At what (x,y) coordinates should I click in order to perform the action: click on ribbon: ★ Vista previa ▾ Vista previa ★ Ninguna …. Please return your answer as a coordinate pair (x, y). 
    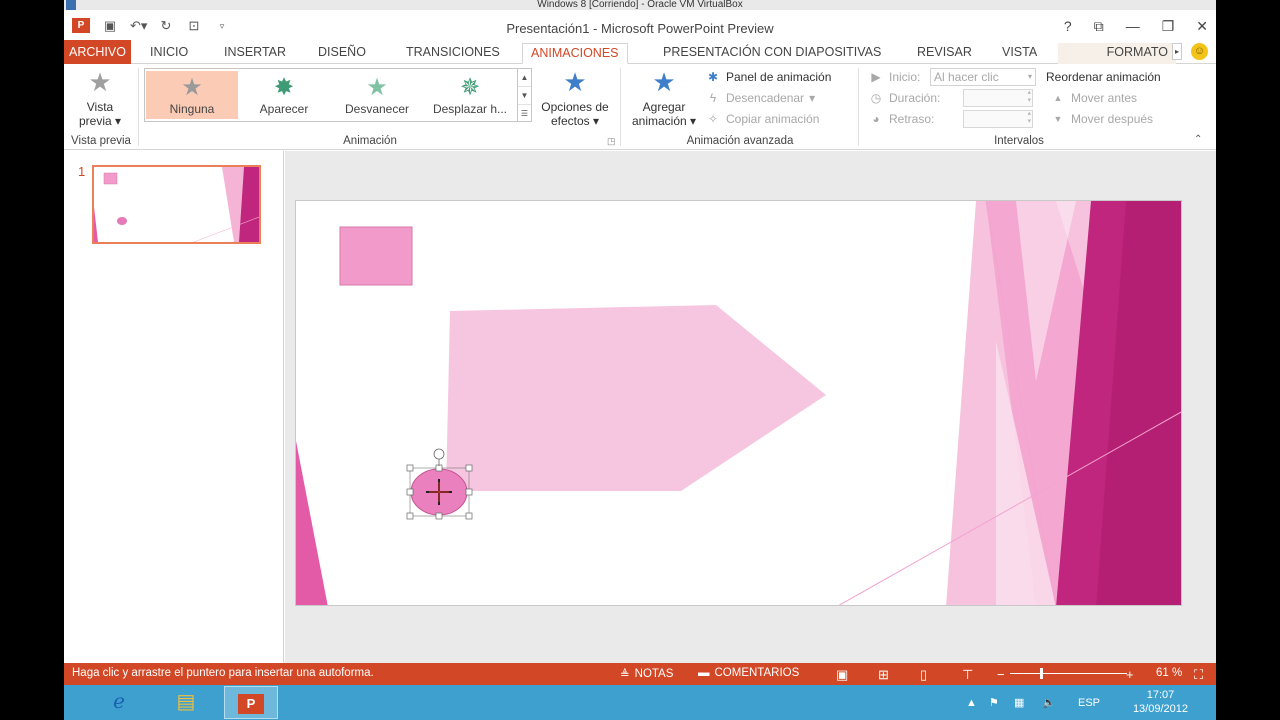
    Looking at the image, I should click on (640, 107).